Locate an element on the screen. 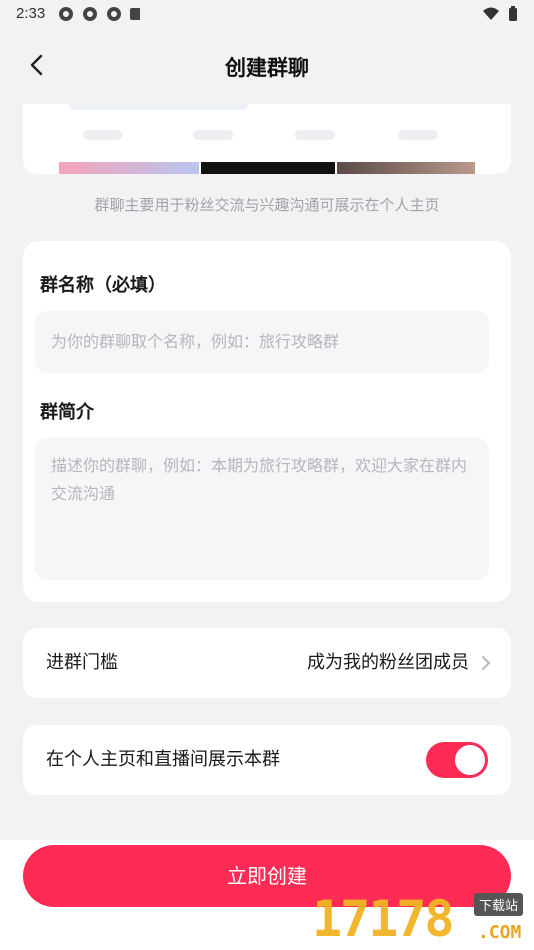  preview-hint: 群聊主要用于粉丝交流与兴趣沟通可展示在个人主页 is located at coordinates (267, 205).